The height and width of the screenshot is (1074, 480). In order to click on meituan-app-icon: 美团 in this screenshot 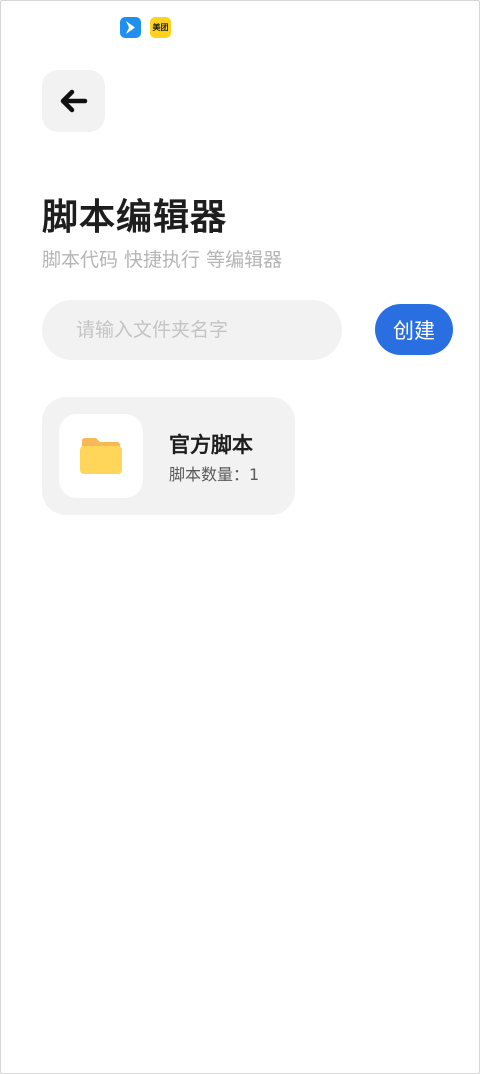, I will do `click(160, 27)`.